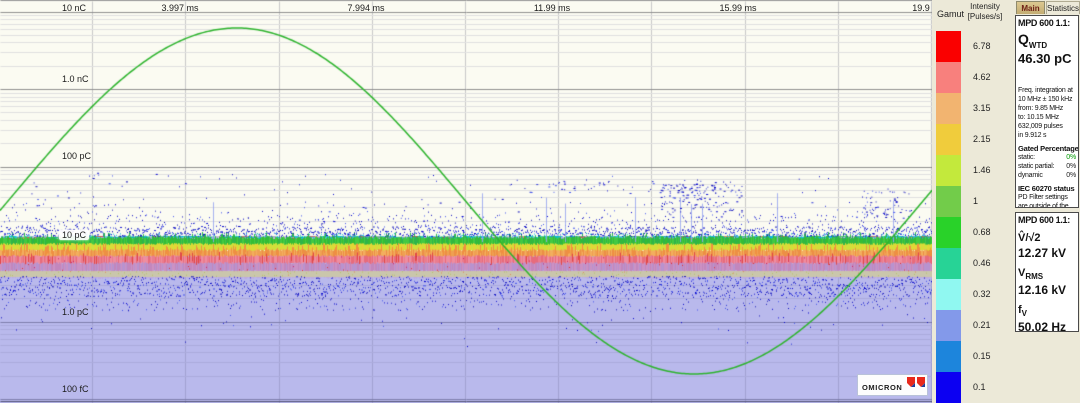 The width and height of the screenshot is (1080, 403). I want to click on gated-percentage-rows: static: 0% static partial: 0% dynamic 0%, so click(1047, 166).